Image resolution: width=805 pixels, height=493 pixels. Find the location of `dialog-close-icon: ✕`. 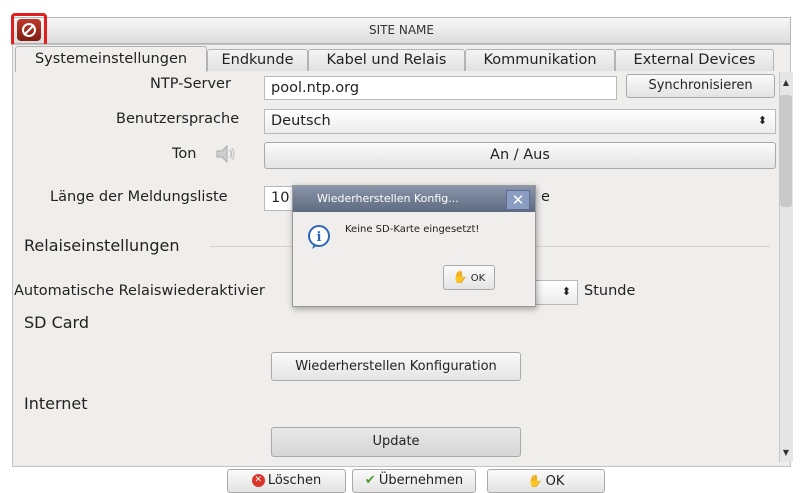

dialog-close-icon: ✕ is located at coordinates (518, 200).